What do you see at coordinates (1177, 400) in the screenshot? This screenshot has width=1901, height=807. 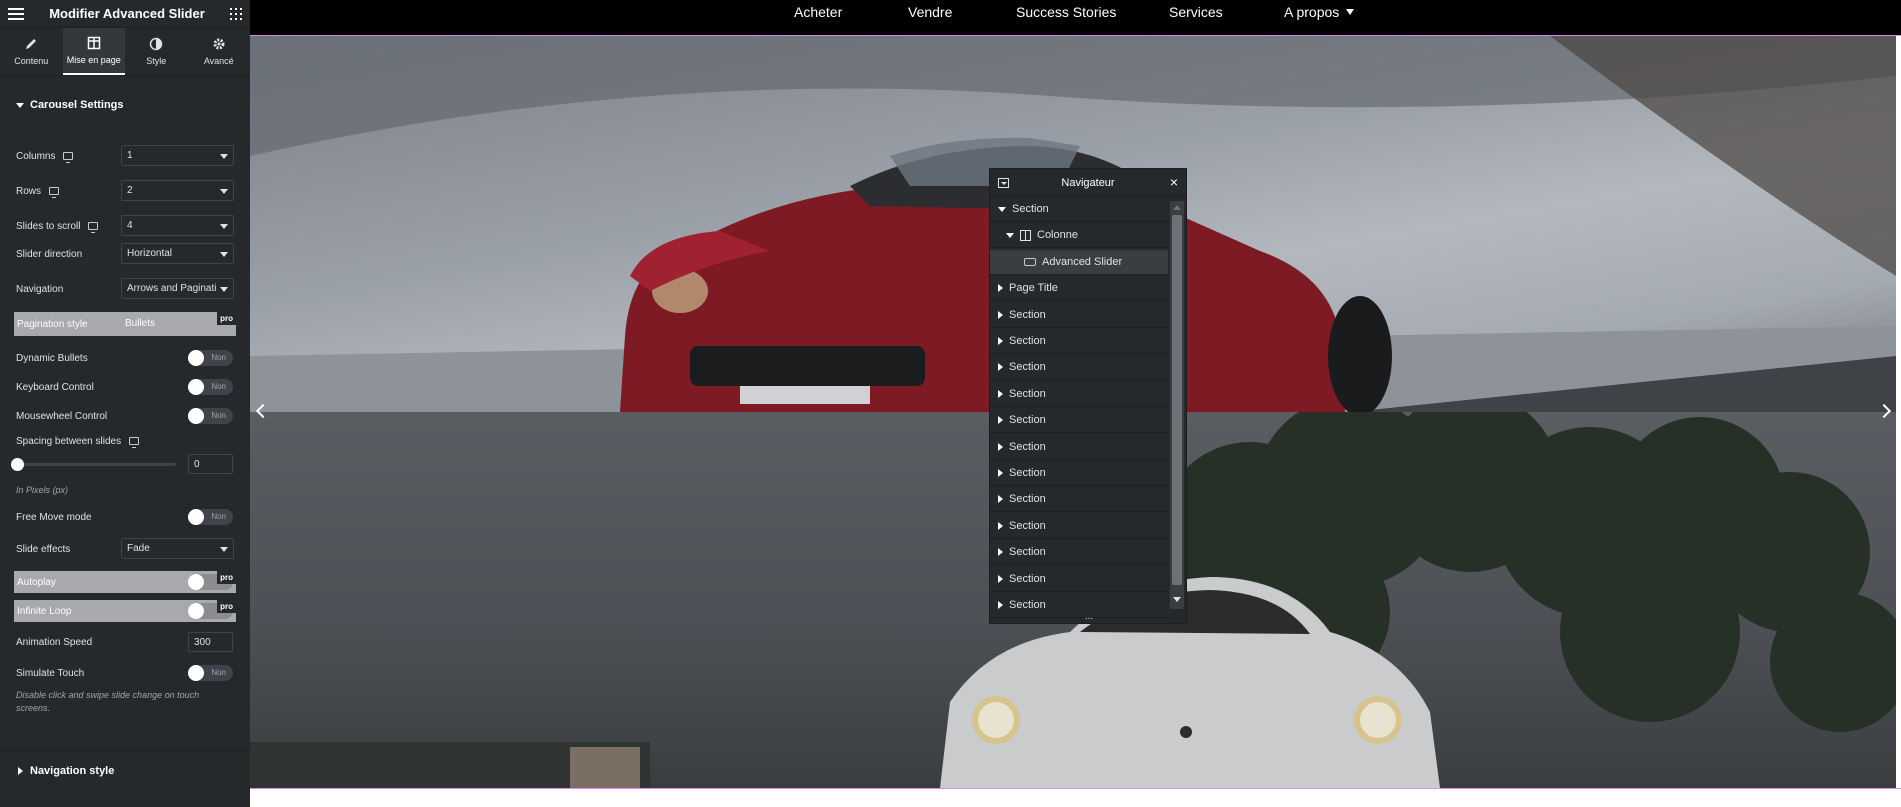 I see `navigator-scrollbar-thumb` at bounding box center [1177, 400].